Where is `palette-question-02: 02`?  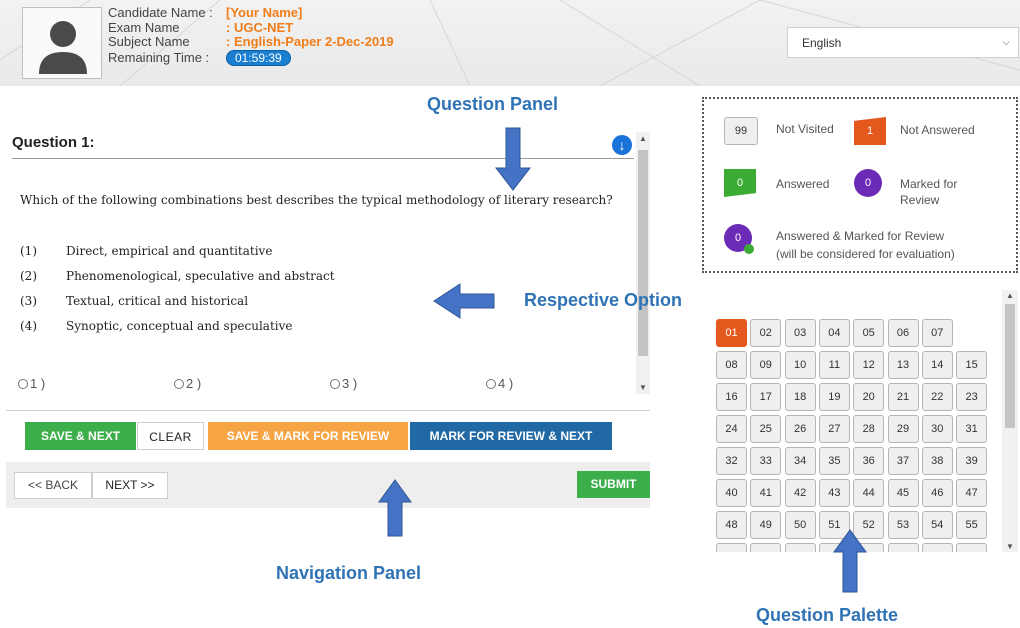 palette-question-02: 02 is located at coordinates (766, 333).